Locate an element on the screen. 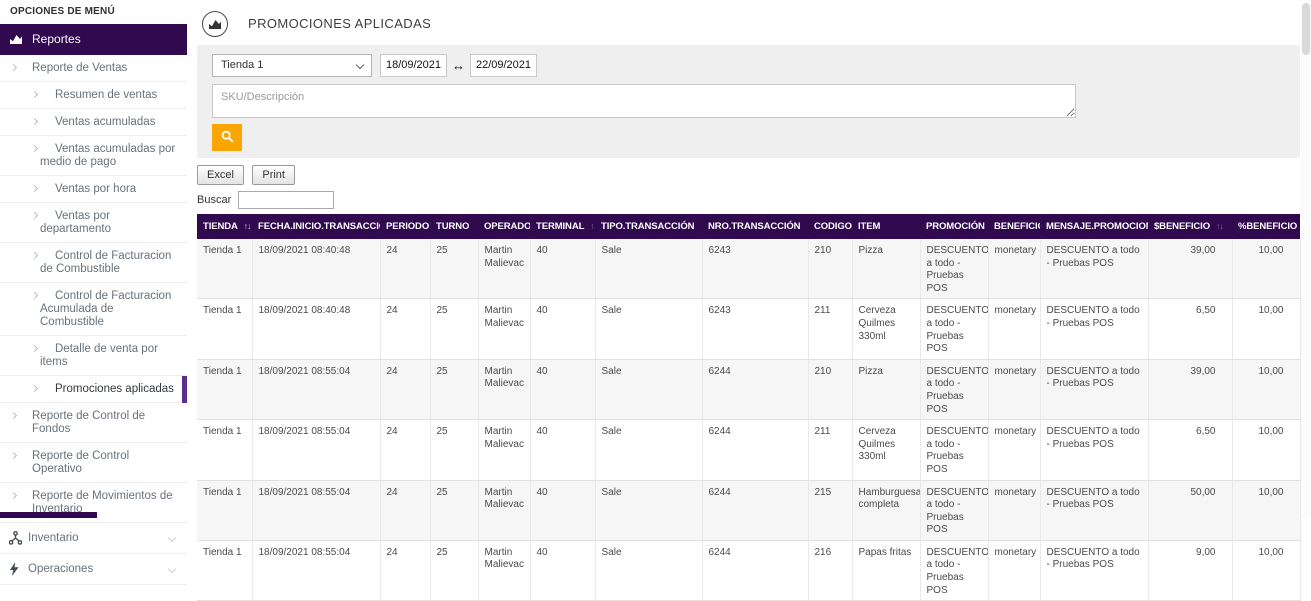 This screenshot has width=1311, height=601. sidebar-item-reporte-de-control-operativo: Reporte de Control Operativo is located at coordinates (93, 463).